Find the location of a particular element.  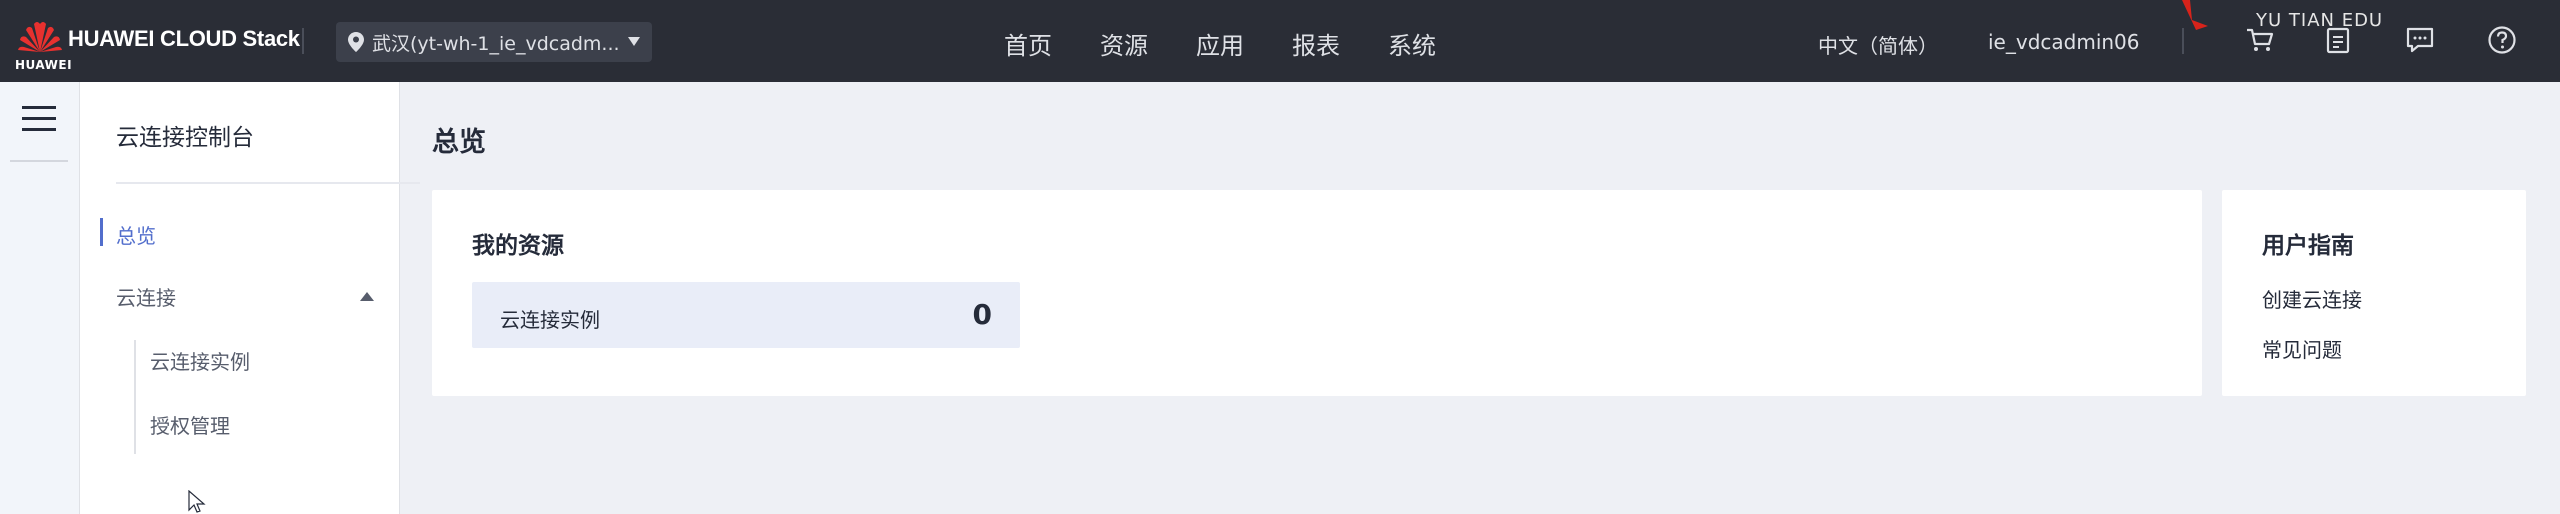

sidebar-item-overview: 总览 is located at coordinates (136, 234).